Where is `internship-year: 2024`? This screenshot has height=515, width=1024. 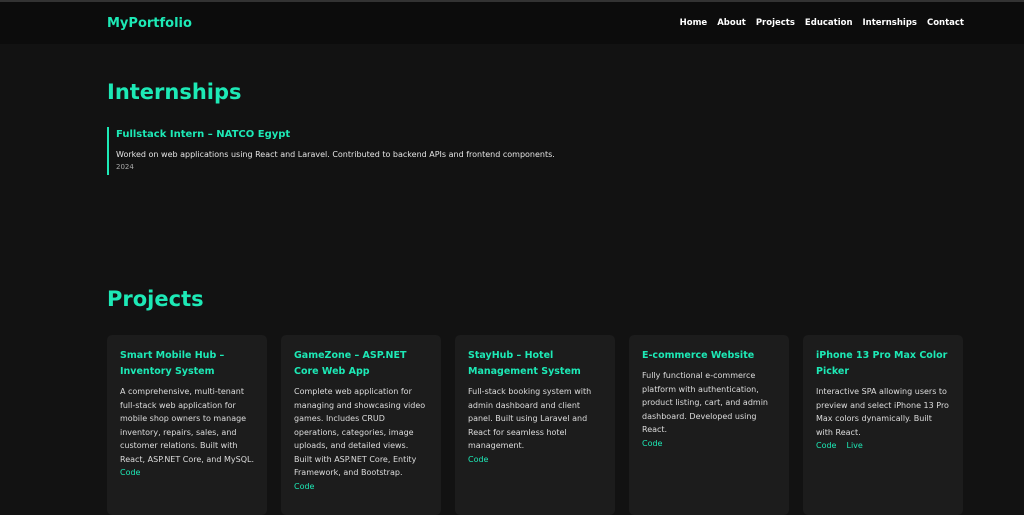 internship-year: 2024 is located at coordinates (125, 167).